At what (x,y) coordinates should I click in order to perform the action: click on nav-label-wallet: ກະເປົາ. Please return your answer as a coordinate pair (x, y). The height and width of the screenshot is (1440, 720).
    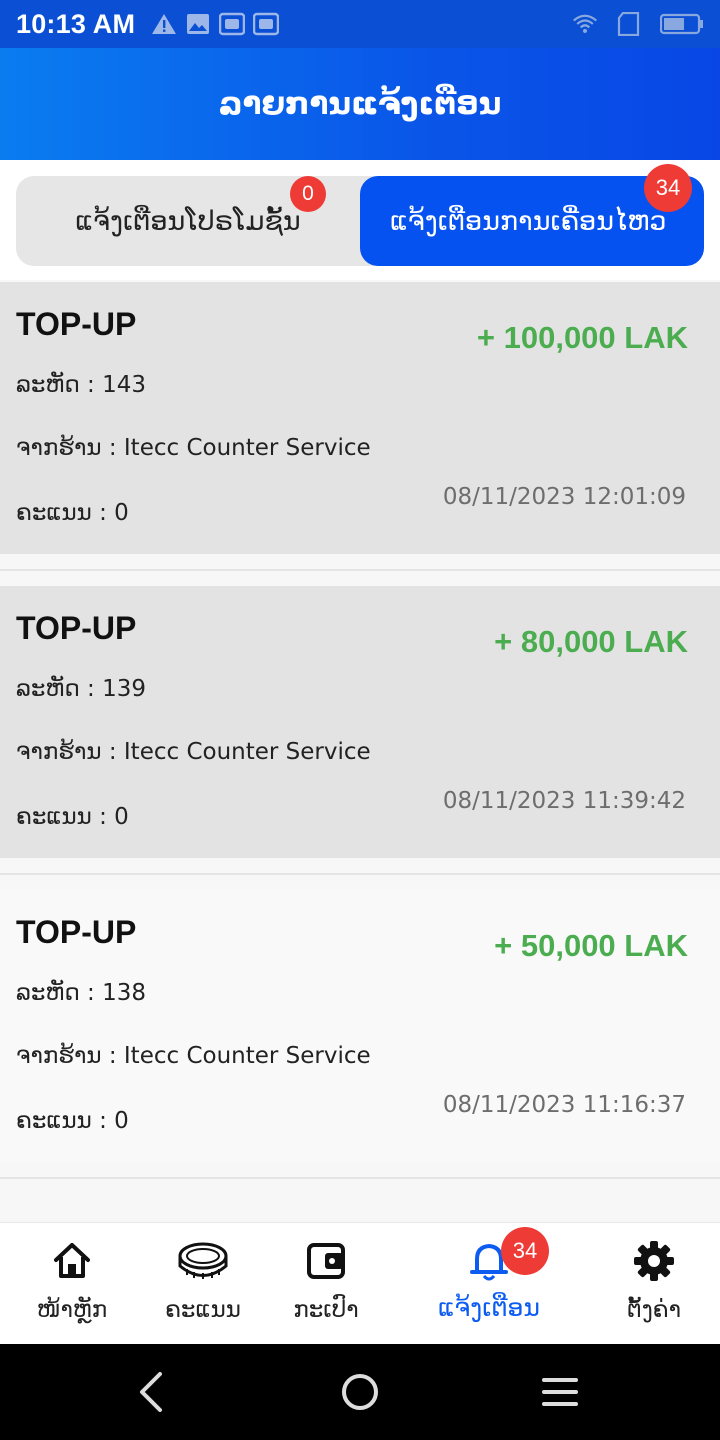
    Looking at the image, I should click on (326, 1310).